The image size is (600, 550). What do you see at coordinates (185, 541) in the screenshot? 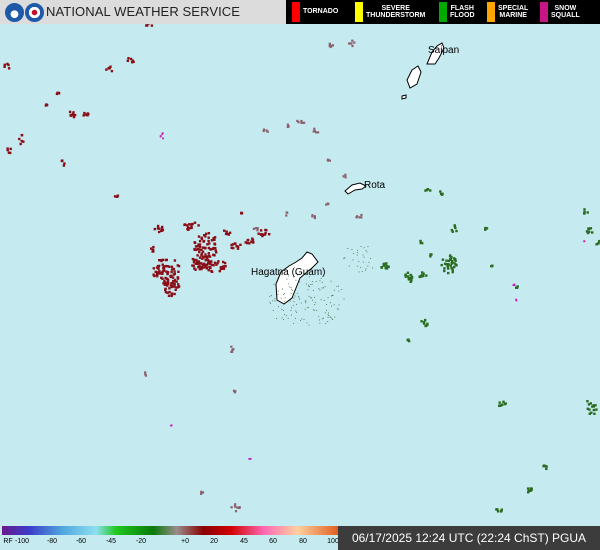
I see `scale-tick-label: +0` at bounding box center [185, 541].